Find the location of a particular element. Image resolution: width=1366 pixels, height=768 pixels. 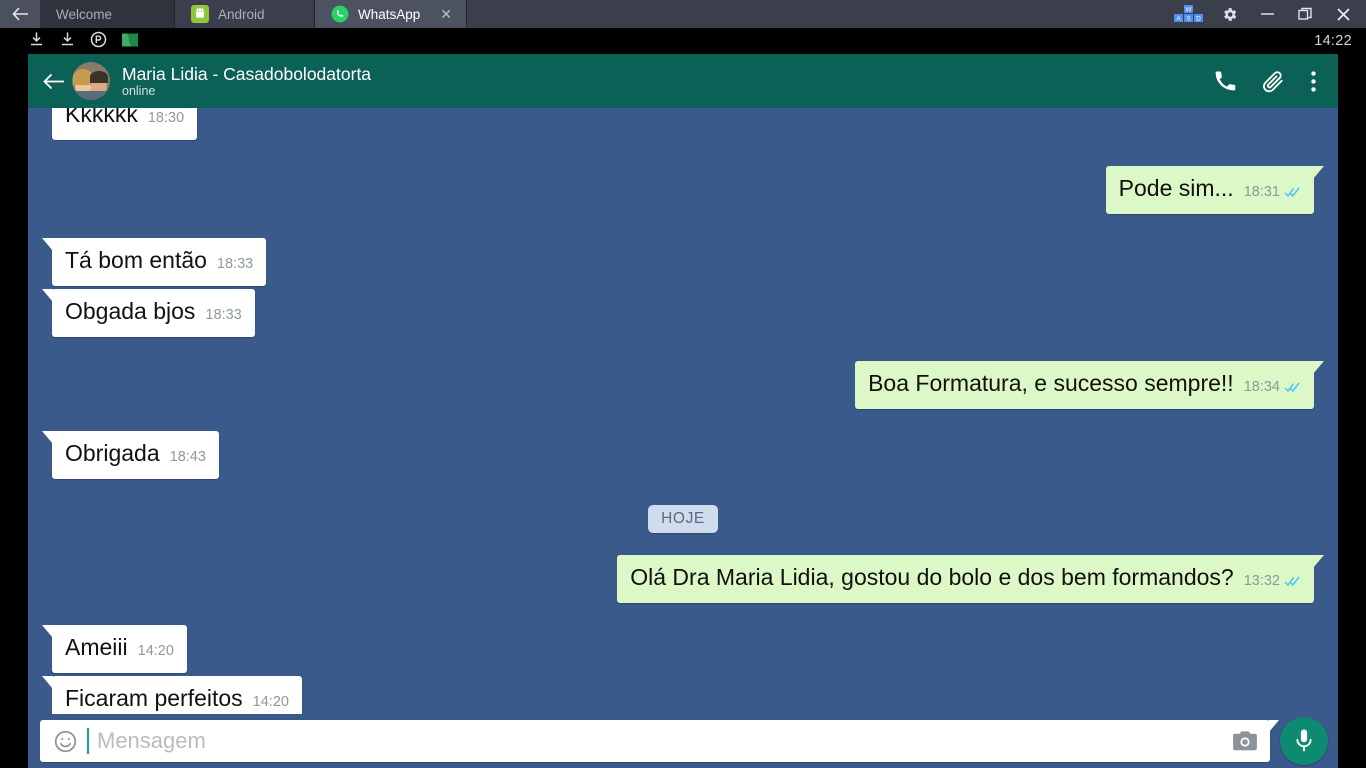

voice-record-button is located at coordinates (1304, 741).